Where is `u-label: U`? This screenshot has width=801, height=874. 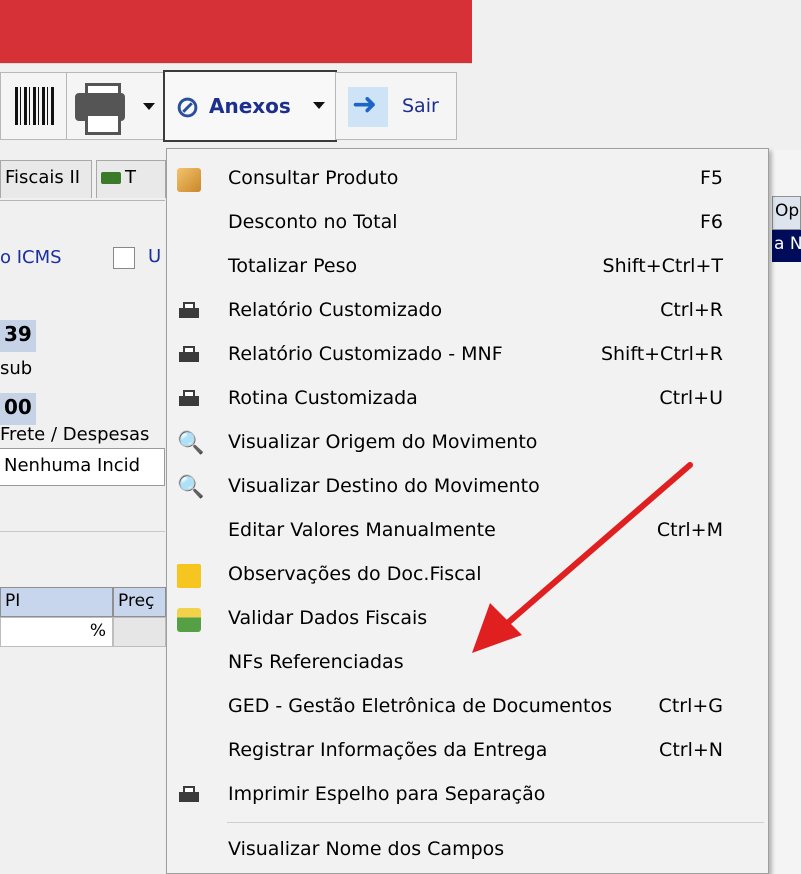 u-label: U is located at coordinates (155, 256).